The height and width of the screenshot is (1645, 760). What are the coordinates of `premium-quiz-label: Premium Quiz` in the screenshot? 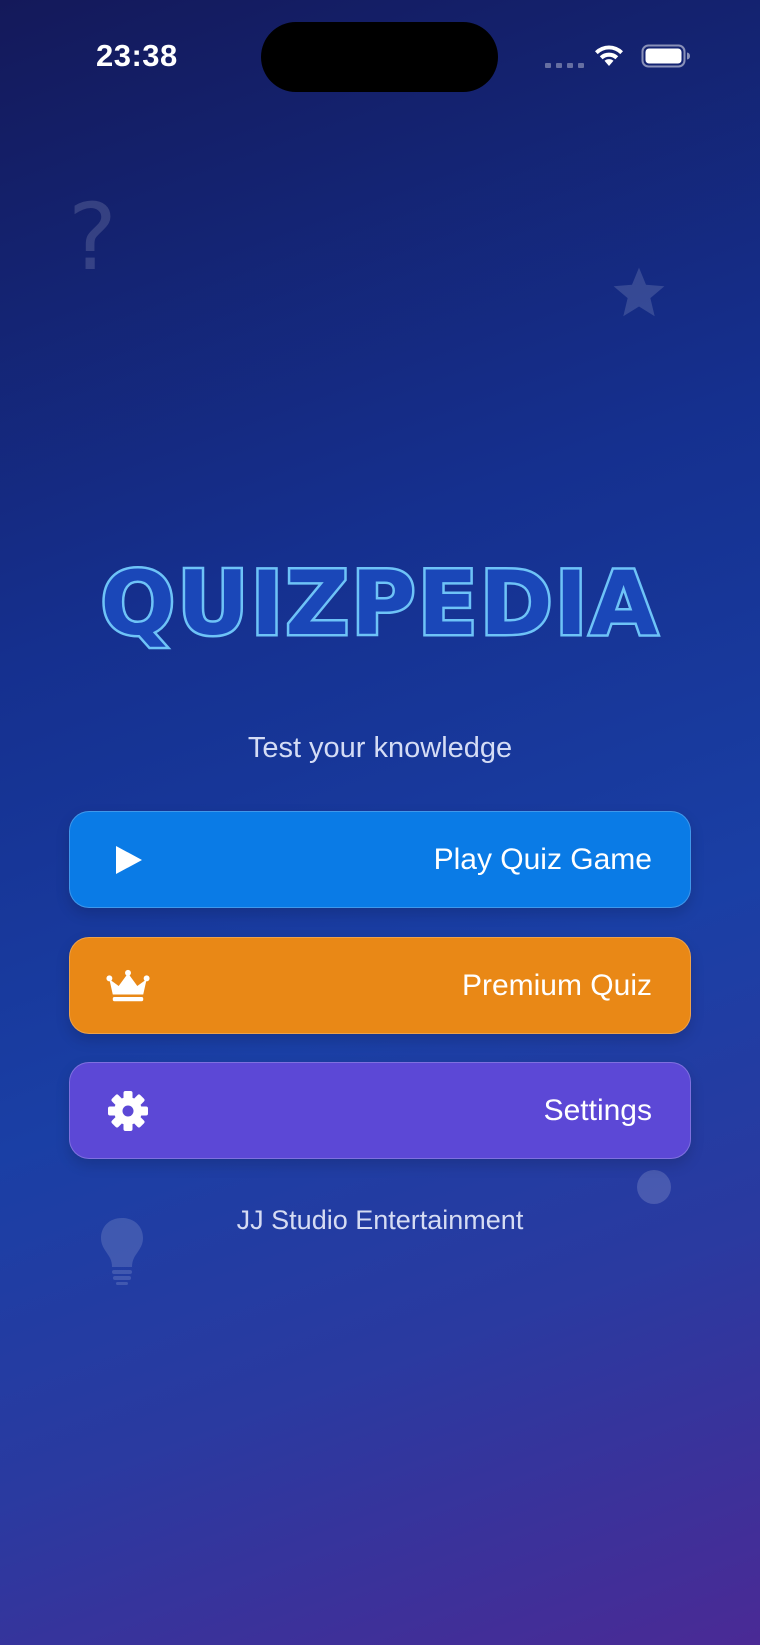 It's located at (556, 985).